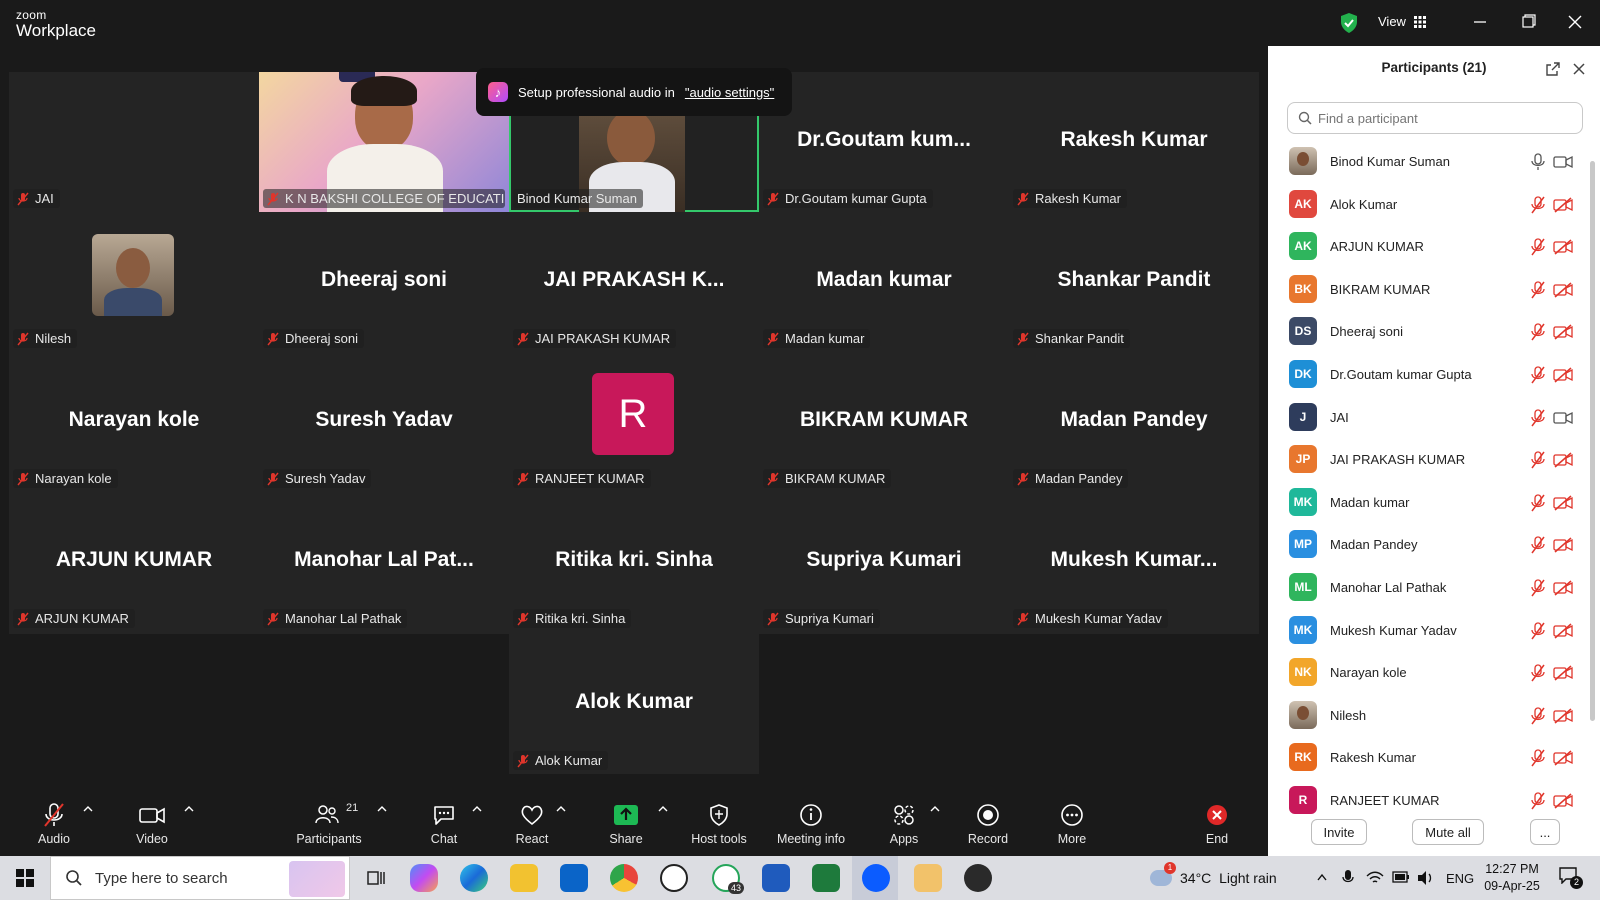 The width and height of the screenshot is (1600, 900). Describe the element at coordinates (935, 809) in the screenshot. I see `apps-options-chevron-up-icon` at that location.